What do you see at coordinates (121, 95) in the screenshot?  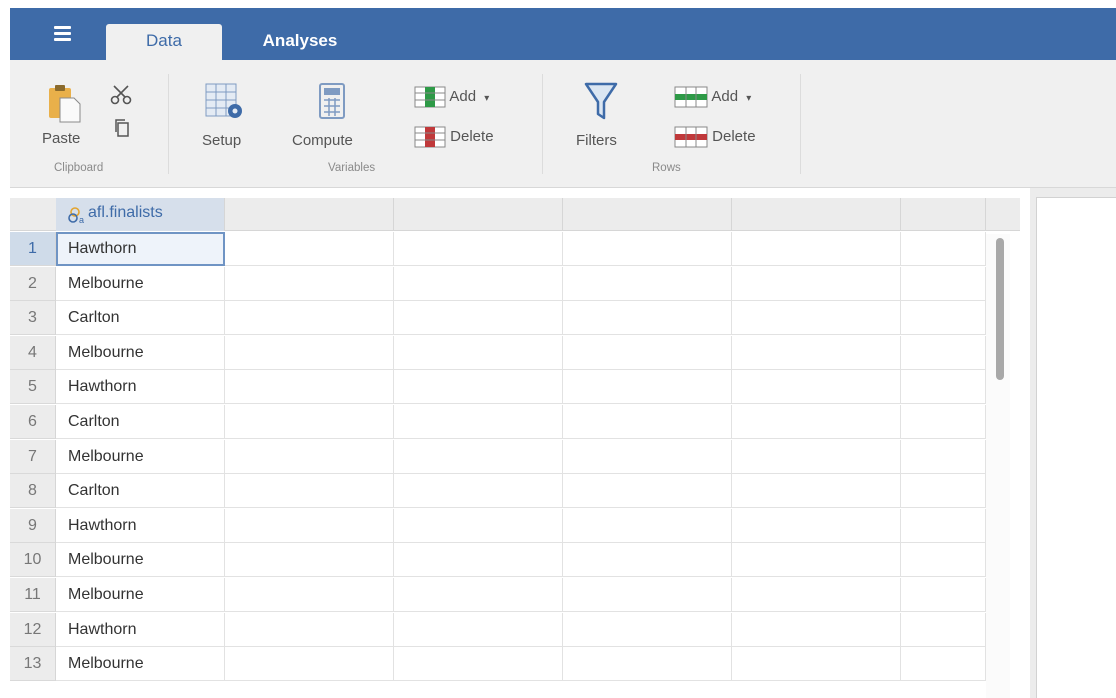 I see `cut-icon` at bounding box center [121, 95].